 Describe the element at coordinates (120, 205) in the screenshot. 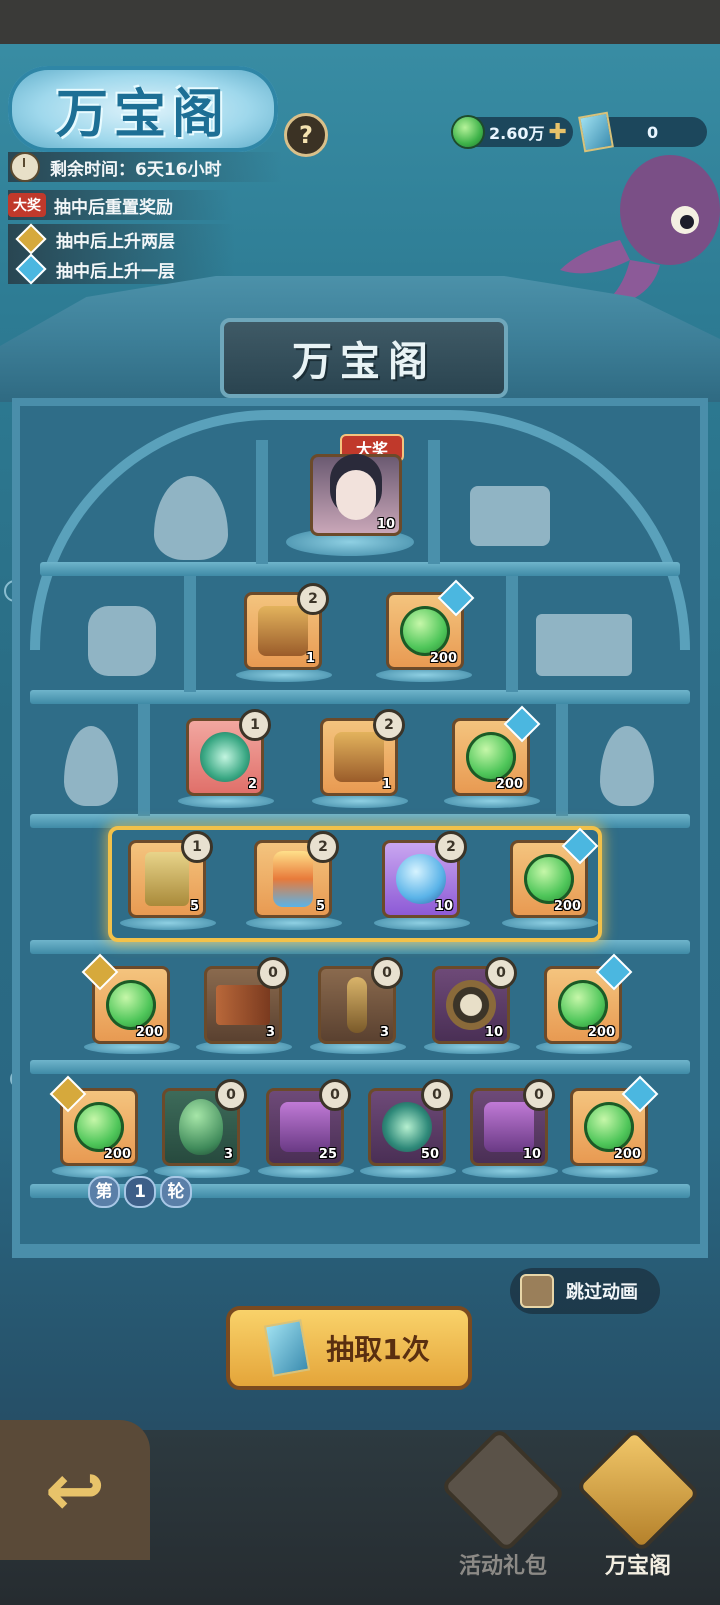

I see `rule-reset: 大奖 抽中后重置奖励` at that location.